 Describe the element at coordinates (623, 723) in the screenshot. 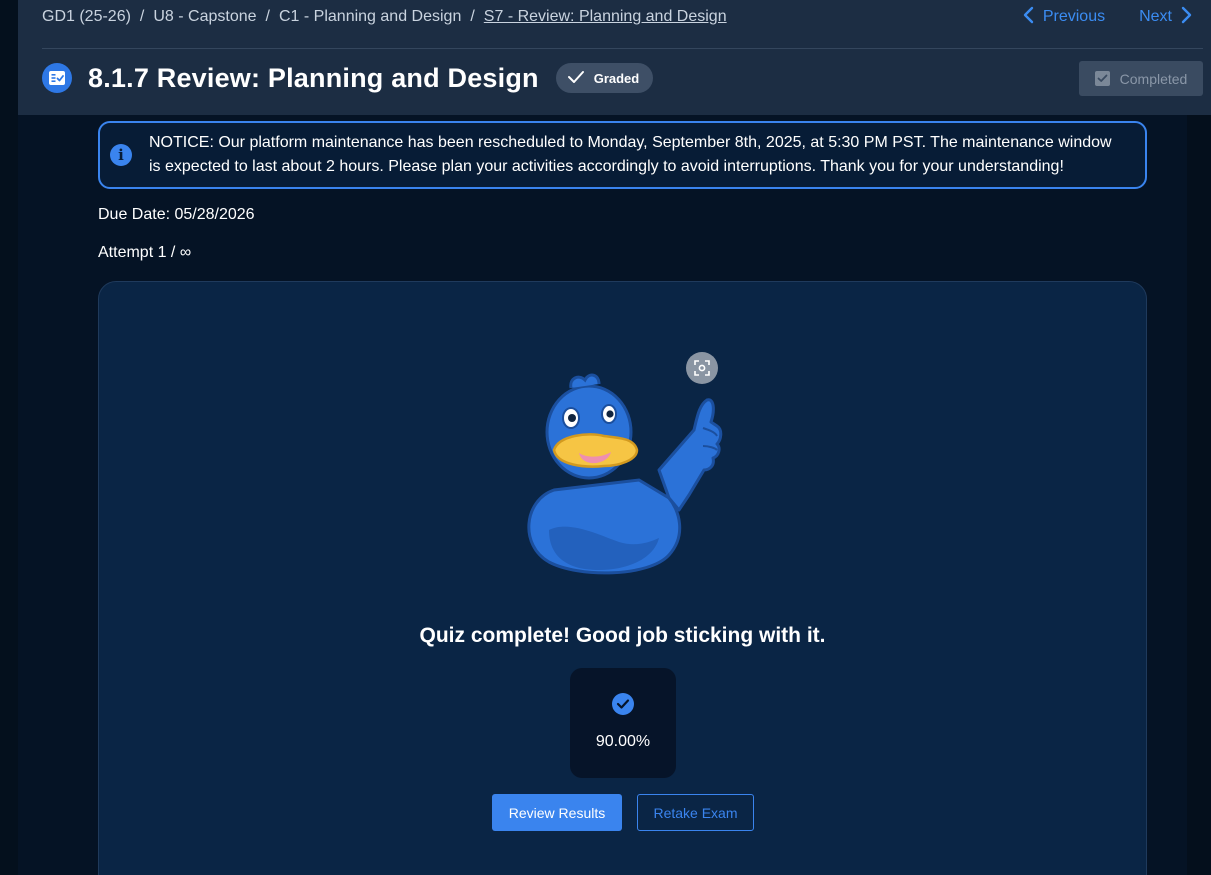

I see `score-box: 90.00%` at that location.